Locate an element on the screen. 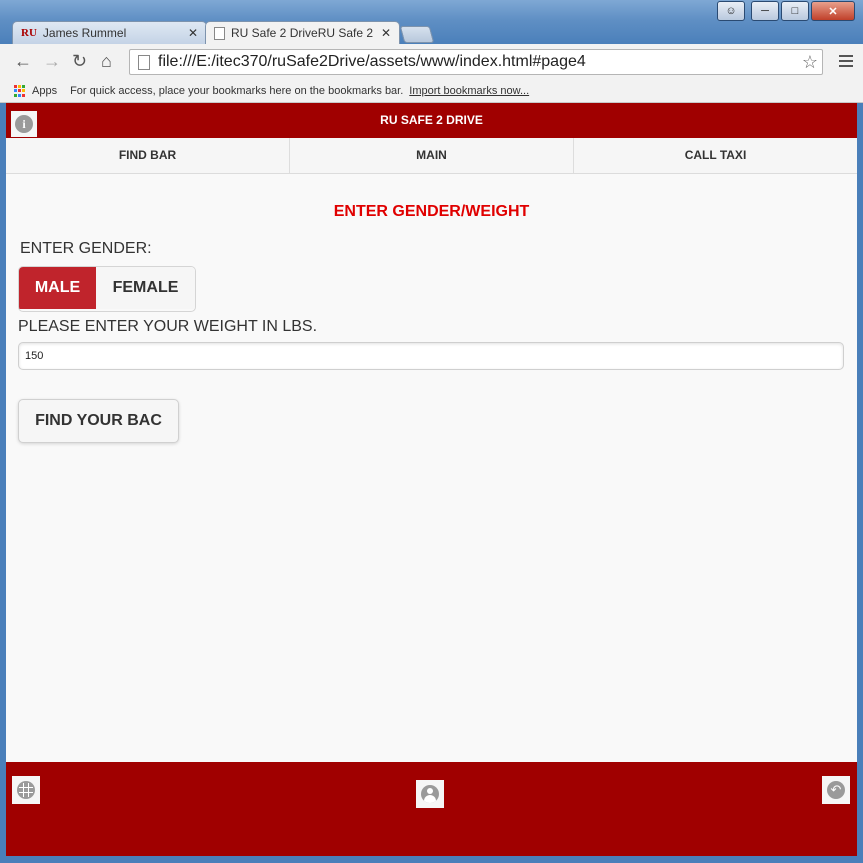 This screenshot has width=863, height=863. page-favicon-icon is located at coordinates (219, 33).